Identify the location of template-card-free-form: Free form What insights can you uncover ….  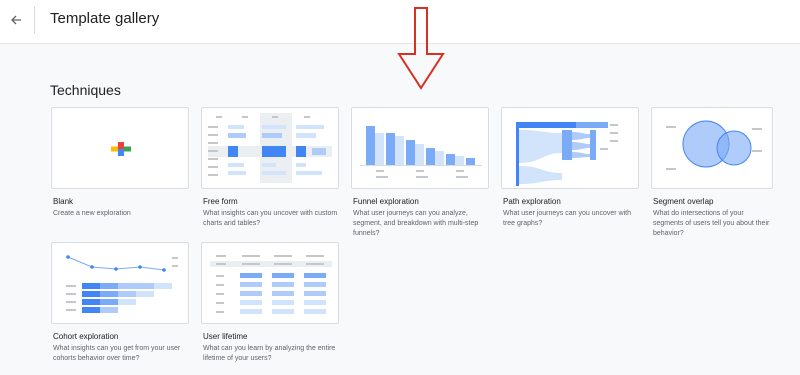
(270, 167).